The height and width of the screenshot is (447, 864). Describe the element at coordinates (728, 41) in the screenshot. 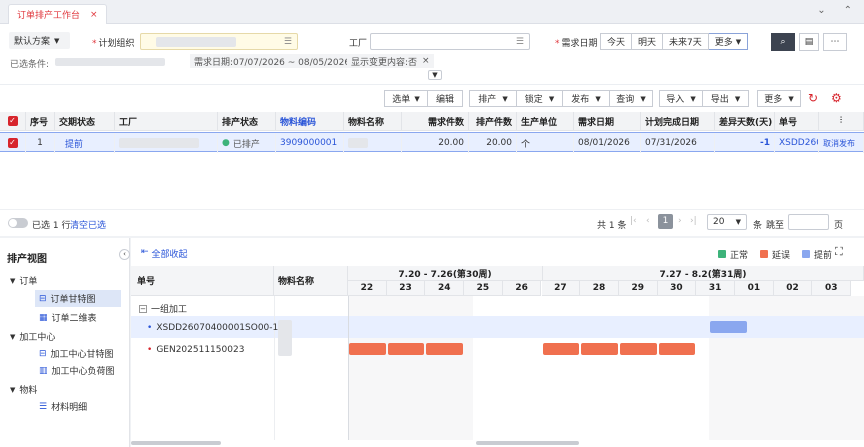

I see `more-dates-button: 更多 ▼` at that location.